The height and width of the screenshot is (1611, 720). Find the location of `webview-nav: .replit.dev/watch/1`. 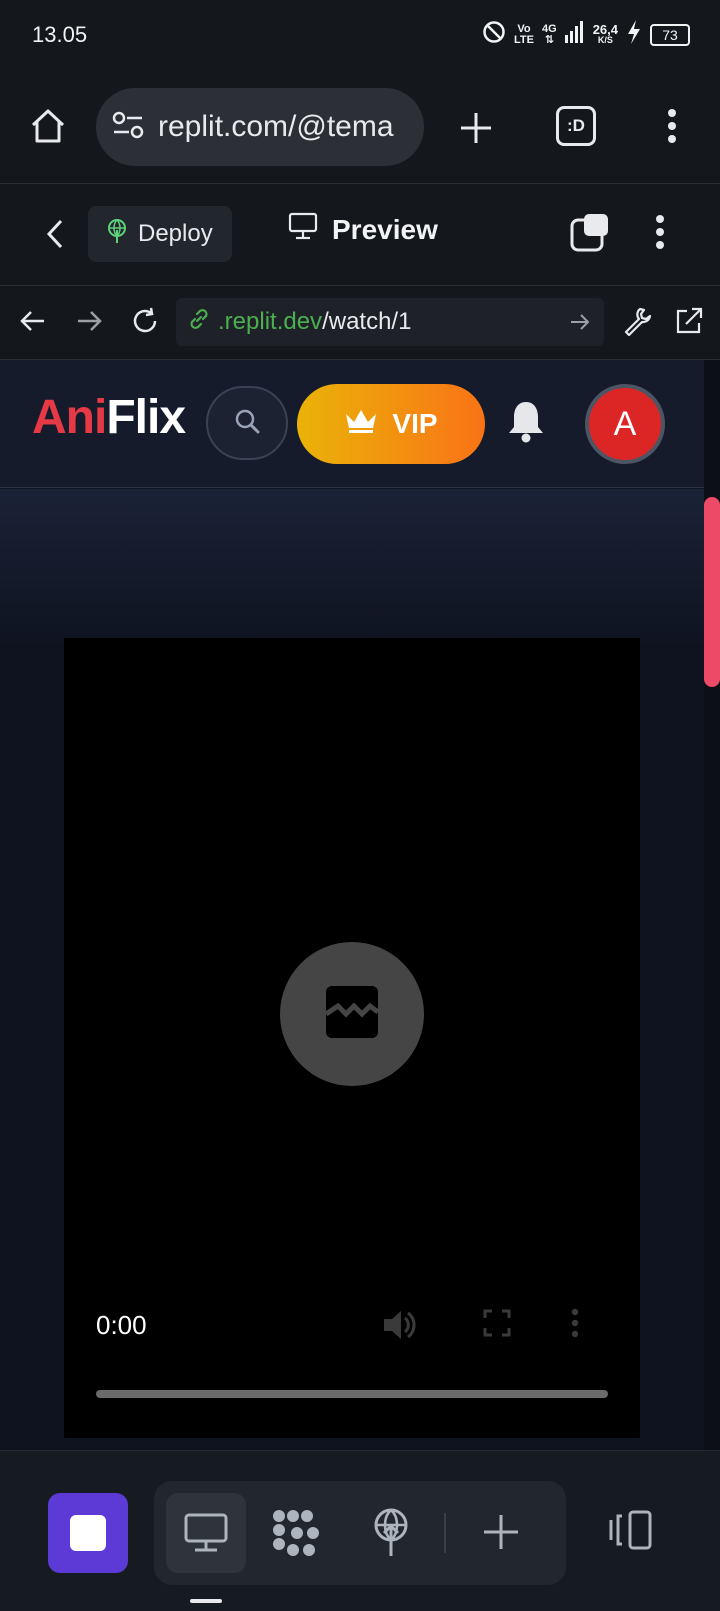

webview-nav: .replit.dev/watch/1 is located at coordinates (360, 323).